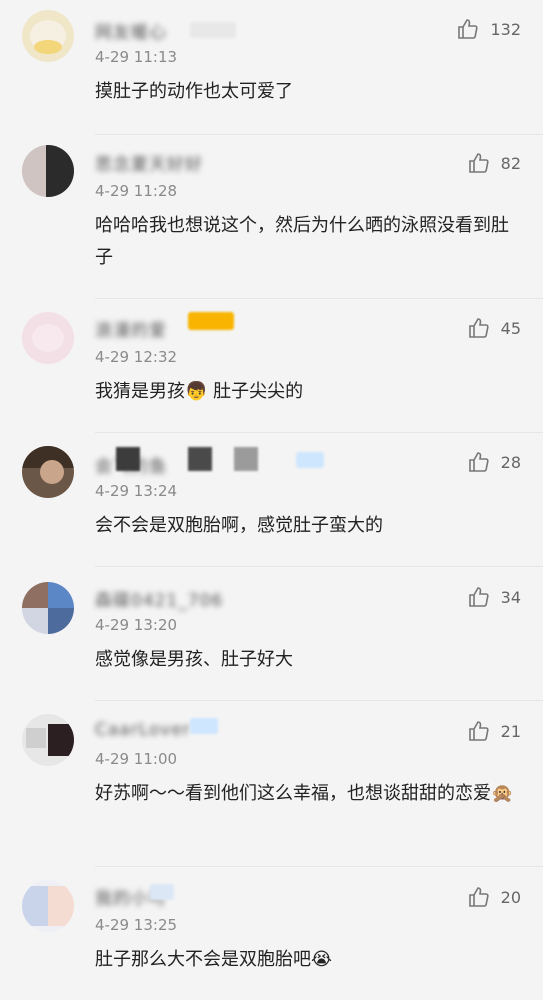  Describe the element at coordinates (194, 659) in the screenshot. I see `comment-text: 感觉像是男孩、肚子好大` at that location.